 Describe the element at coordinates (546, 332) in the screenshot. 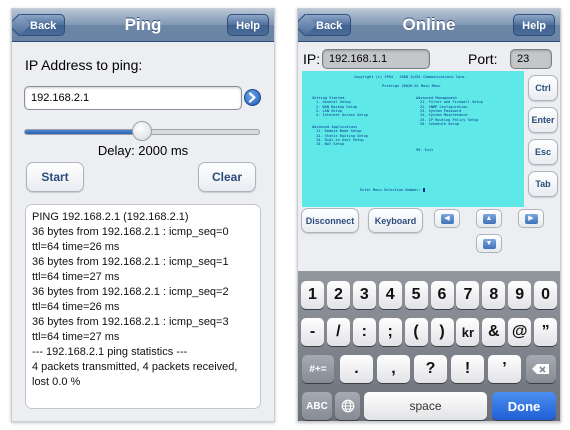

I see `keyboard-key: ”` at that location.